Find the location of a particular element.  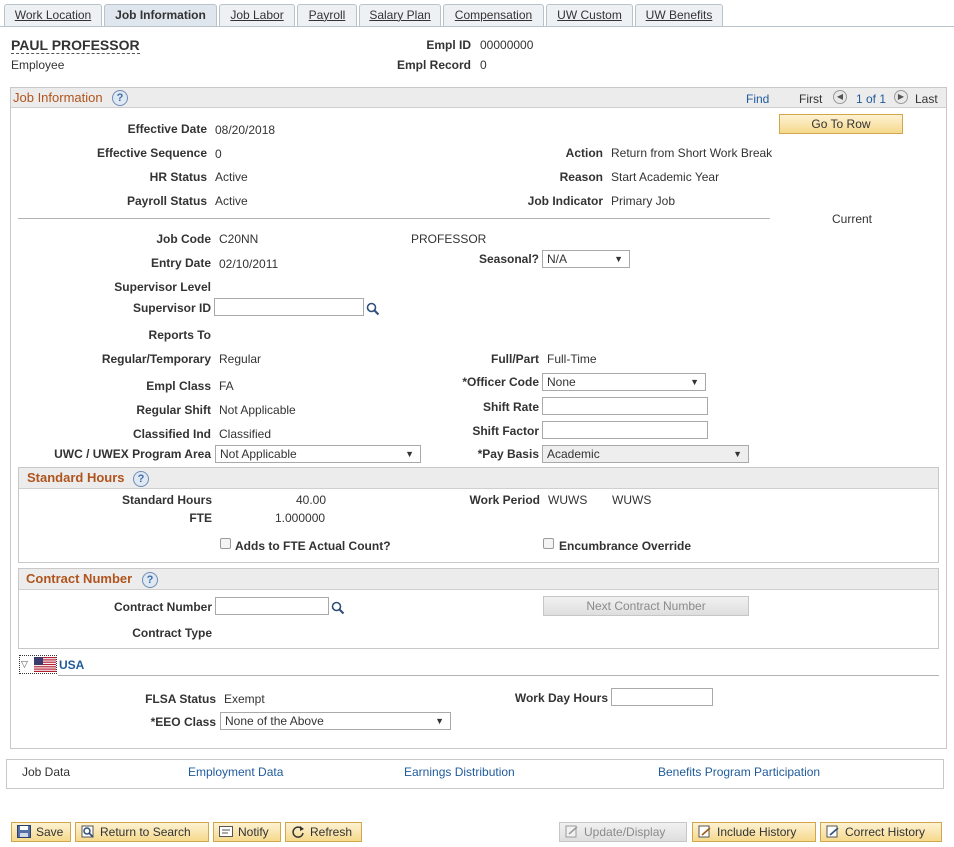

return-to-search-button: Return to Search is located at coordinates (142, 832).